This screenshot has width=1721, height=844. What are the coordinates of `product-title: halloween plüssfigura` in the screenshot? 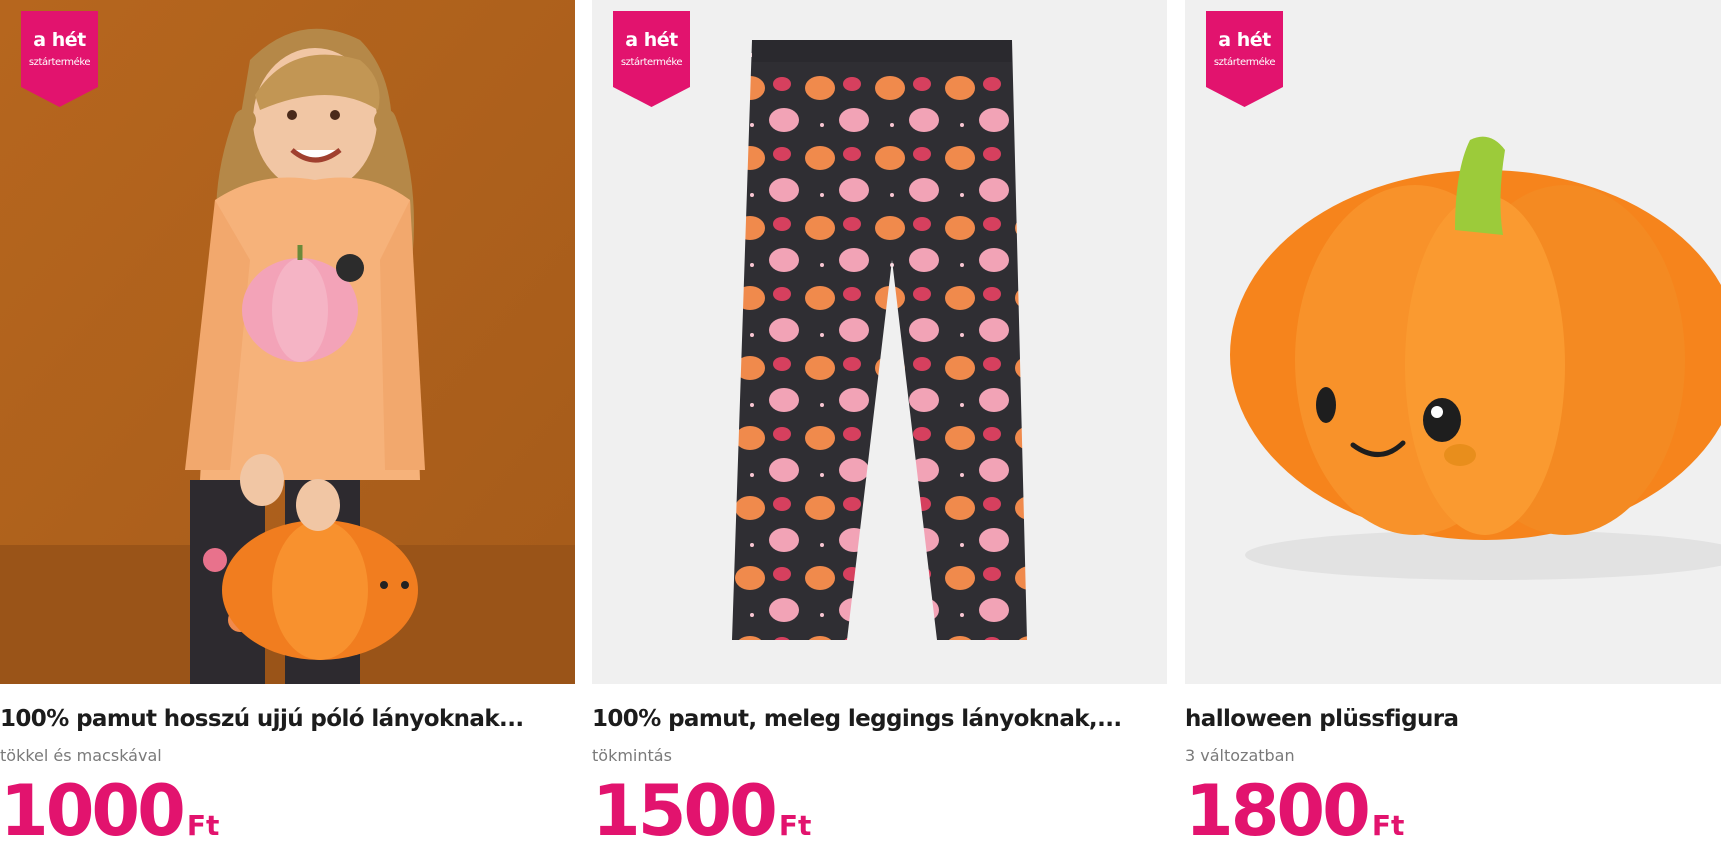 It's located at (1453, 719).